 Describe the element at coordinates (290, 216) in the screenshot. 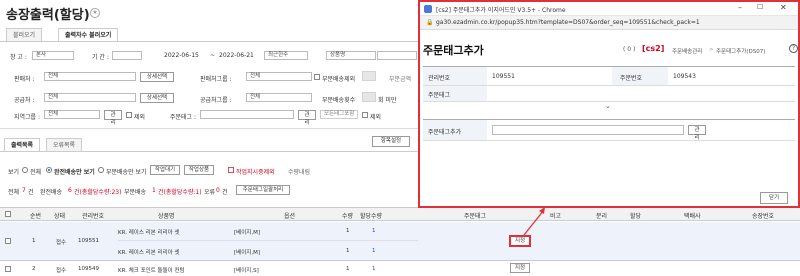

I see `th-option: 옵션` at that location.